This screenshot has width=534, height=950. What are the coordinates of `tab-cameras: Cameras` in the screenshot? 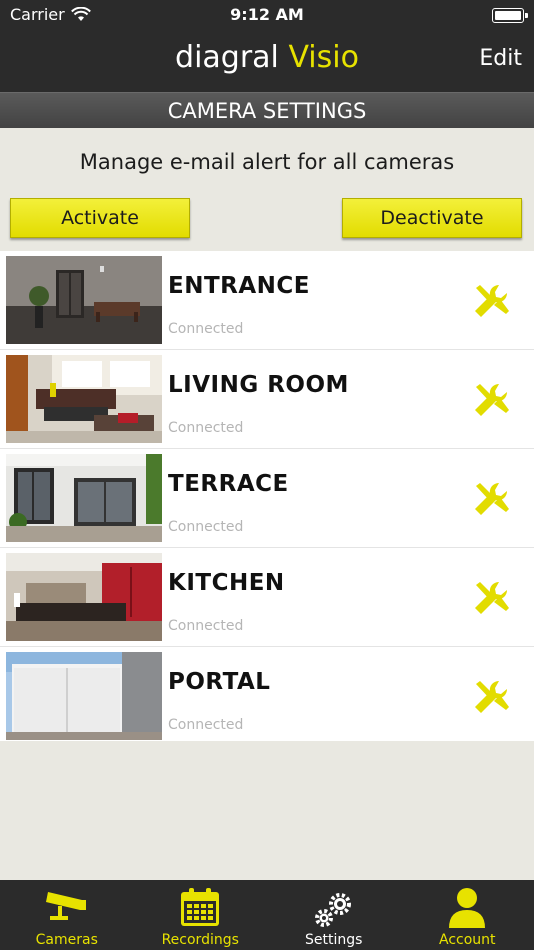 It's located at (67, 915).